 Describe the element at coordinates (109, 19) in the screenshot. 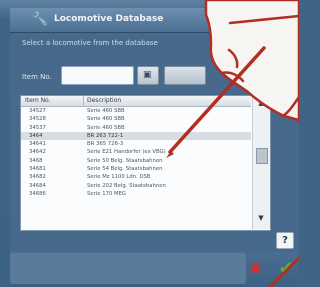

I see `window-title: Locomotive Database` at that location.